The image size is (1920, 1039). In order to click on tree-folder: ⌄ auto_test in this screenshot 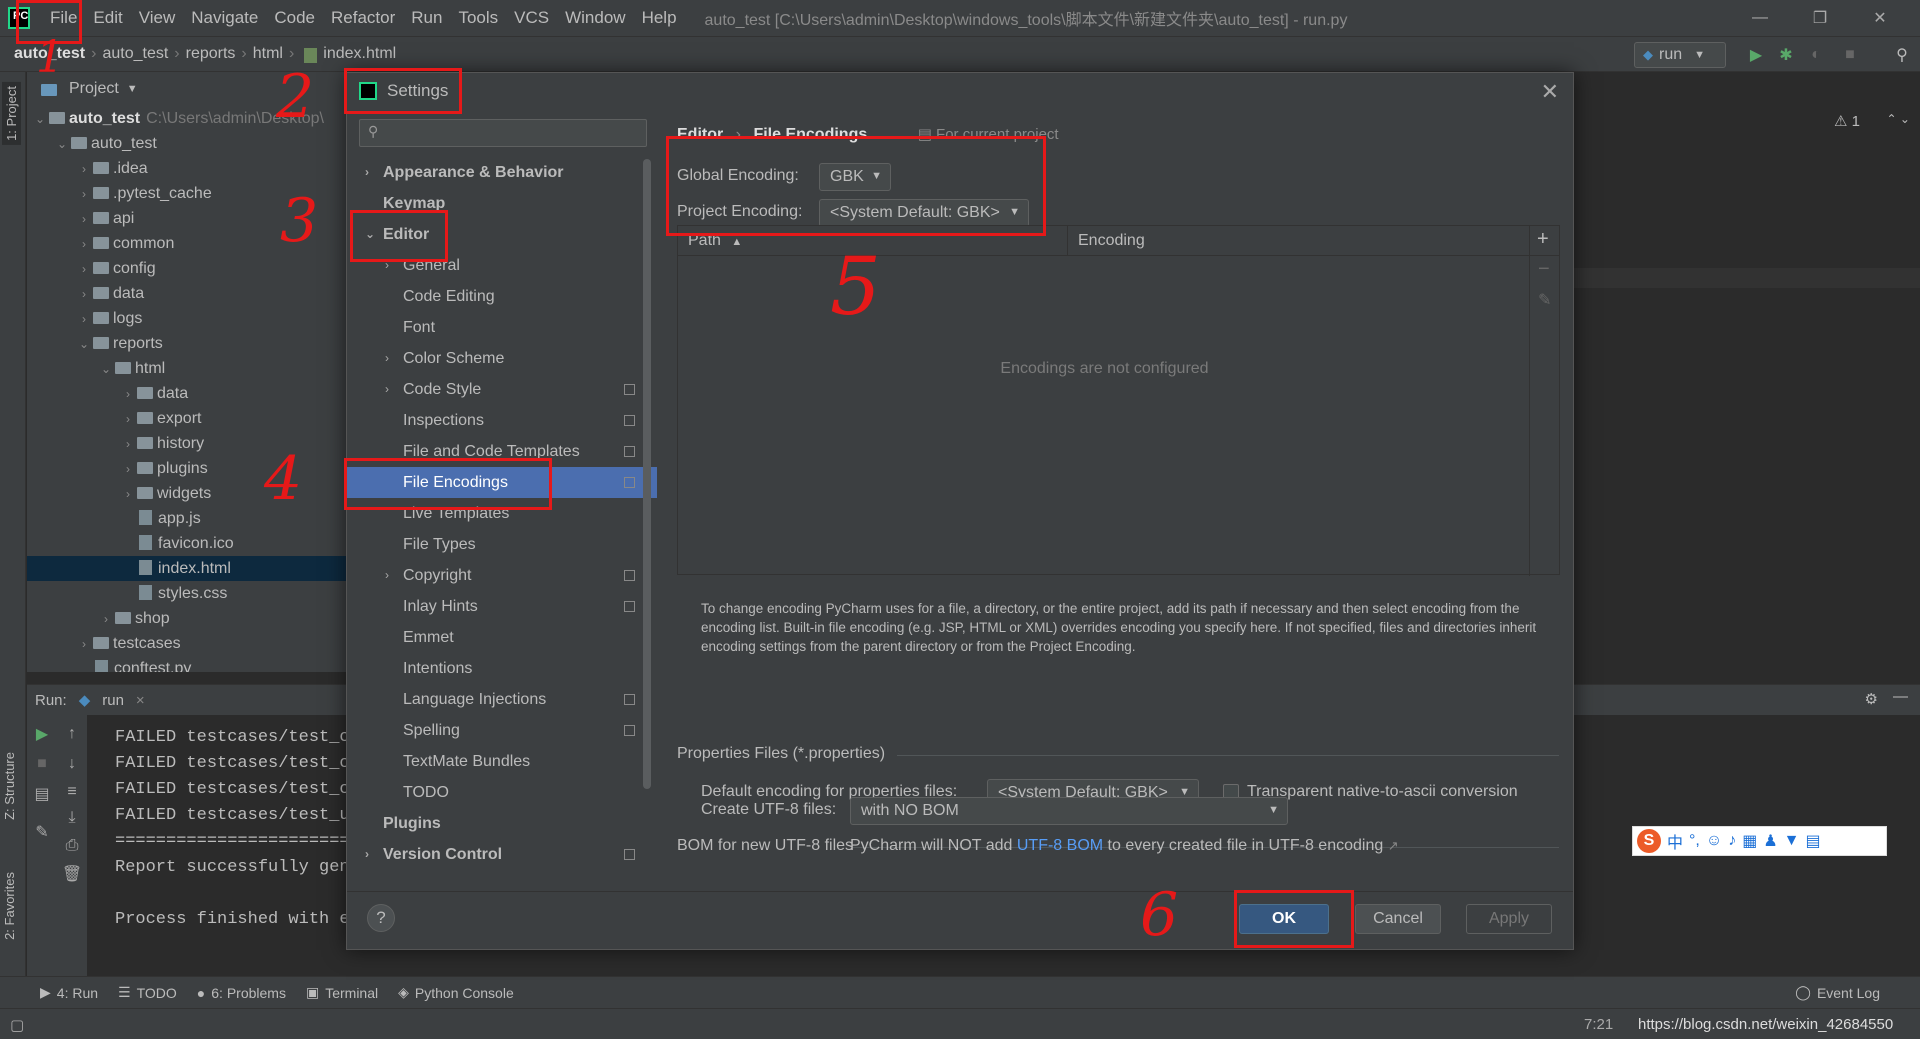, I will do `click(187, 143)`.